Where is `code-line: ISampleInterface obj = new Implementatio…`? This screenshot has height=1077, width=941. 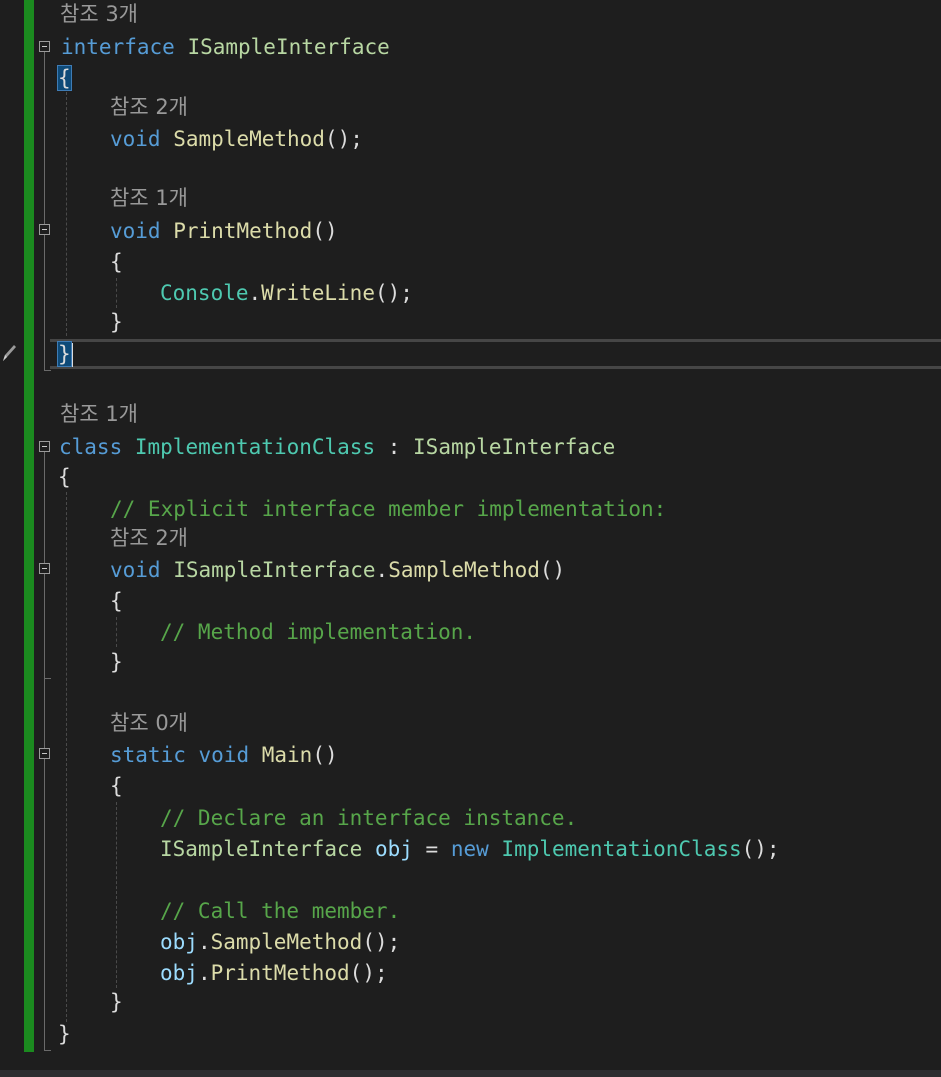 code-line: ISampleInterface obj = new Implementatio… is located at coordinates (470, 849).